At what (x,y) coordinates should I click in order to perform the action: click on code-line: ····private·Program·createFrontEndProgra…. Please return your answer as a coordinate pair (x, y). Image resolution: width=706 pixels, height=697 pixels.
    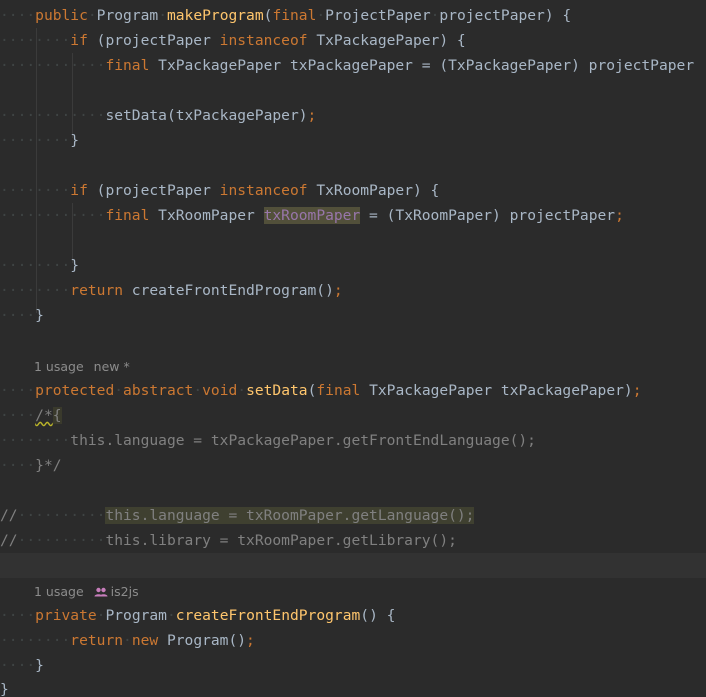
    Looking at the image, I should click on (353, 615).